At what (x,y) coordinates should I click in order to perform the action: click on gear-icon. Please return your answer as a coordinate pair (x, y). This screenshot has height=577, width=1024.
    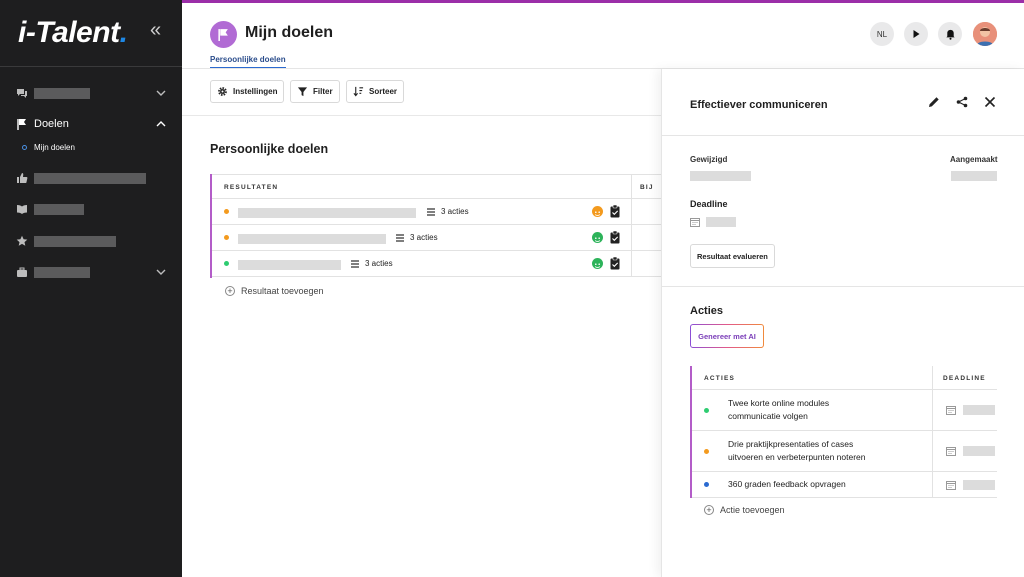
    Looking at the image, I should click on (222, 91).